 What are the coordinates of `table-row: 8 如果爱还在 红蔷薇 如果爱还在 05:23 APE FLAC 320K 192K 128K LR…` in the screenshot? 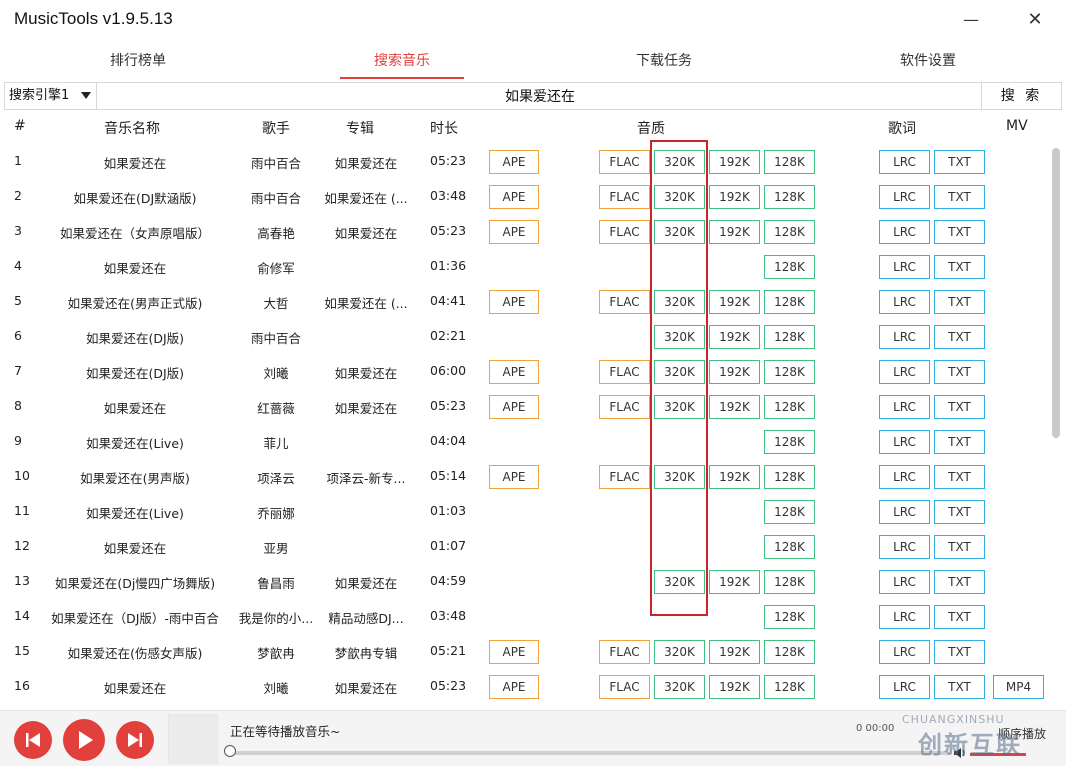 It's located at (525, 406).